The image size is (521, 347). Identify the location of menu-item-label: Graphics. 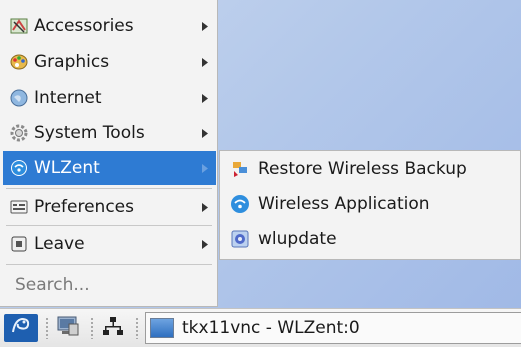
(72, 62).